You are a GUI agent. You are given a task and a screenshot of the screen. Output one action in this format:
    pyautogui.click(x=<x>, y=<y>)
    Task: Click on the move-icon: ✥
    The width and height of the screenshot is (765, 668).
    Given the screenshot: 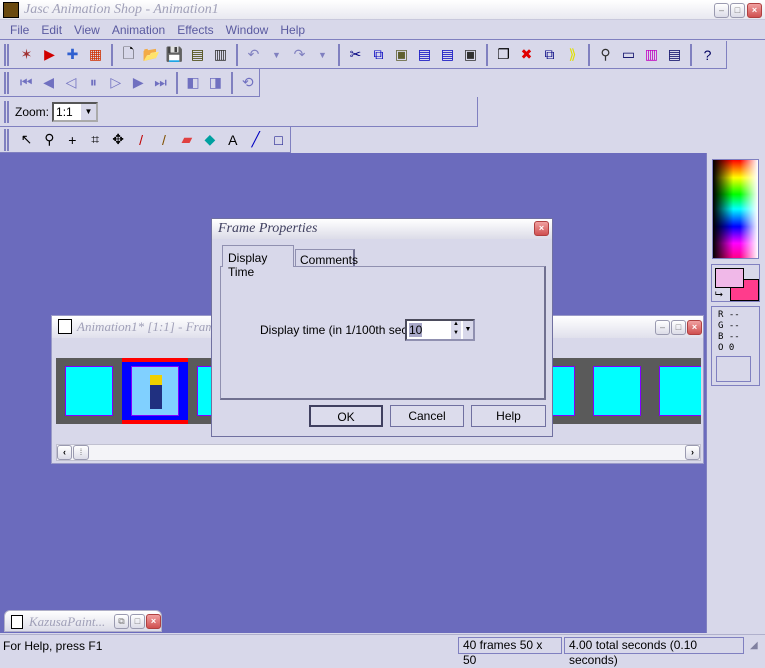 What is the action you would take?
    pyautogui.click(x=118, y=140)
    